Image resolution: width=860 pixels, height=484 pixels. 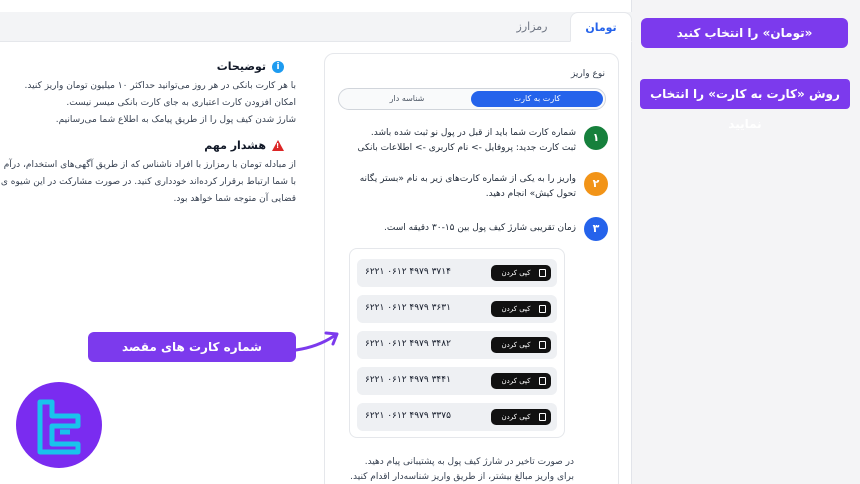 I want to click on step-badge: ۳, so click(x=596, y=229).